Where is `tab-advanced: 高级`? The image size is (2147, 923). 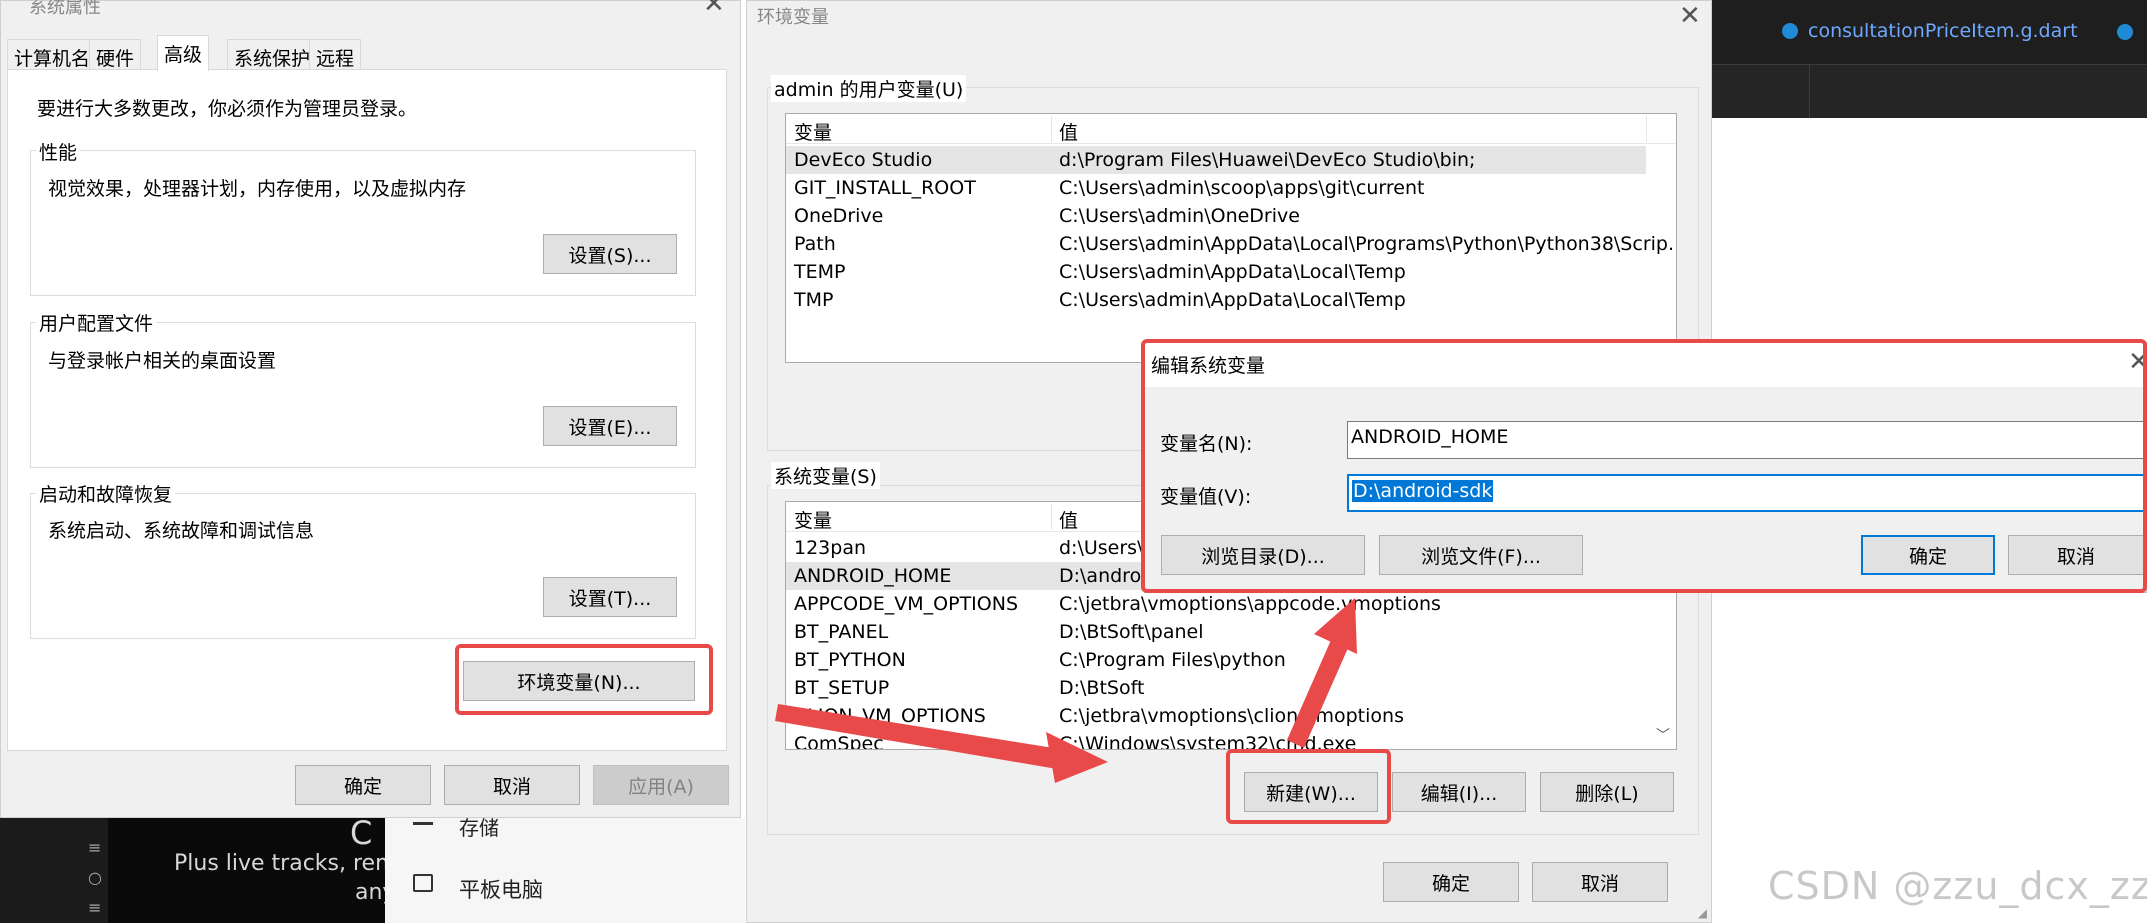 tab-advanced: 高级 is located at coordinates (183, 53).